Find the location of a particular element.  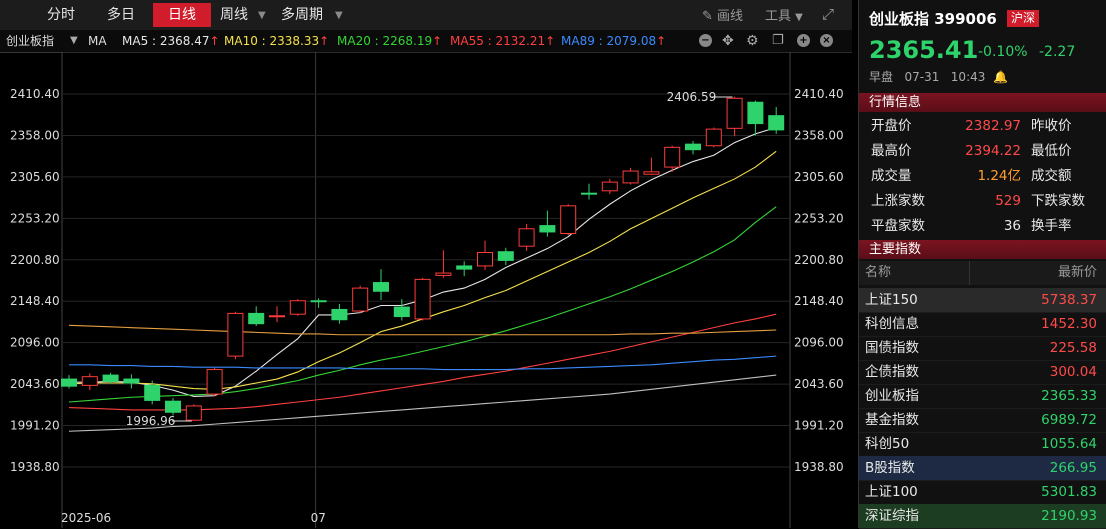

quote-field-label: 最高价 is located at coordinates (891, 151).